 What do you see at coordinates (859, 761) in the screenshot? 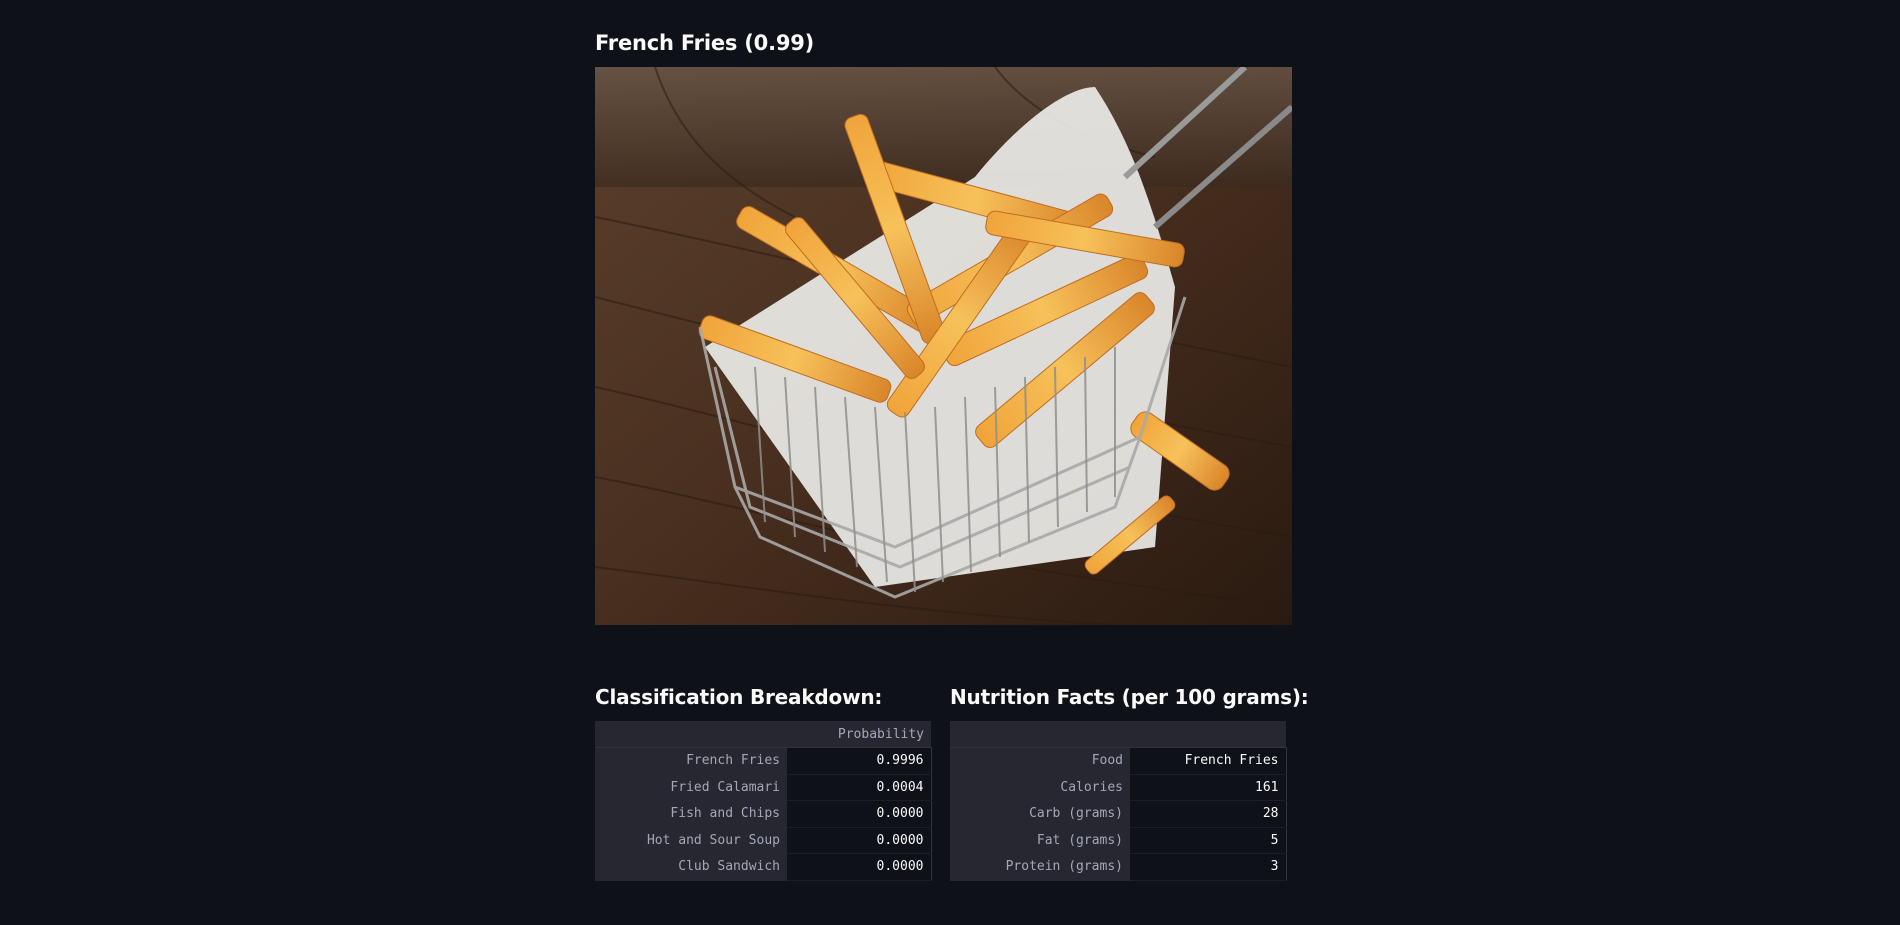
I see `row-value: 0.9996` at bounding box center [859, 761].